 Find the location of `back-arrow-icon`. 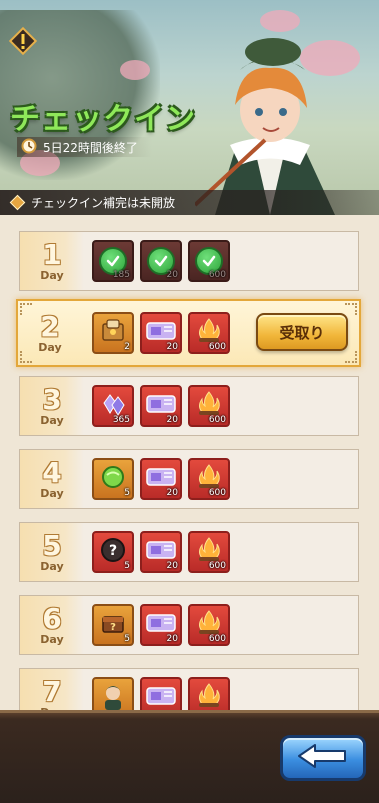

back-arrow-icon is located at coordinates (323, 758).